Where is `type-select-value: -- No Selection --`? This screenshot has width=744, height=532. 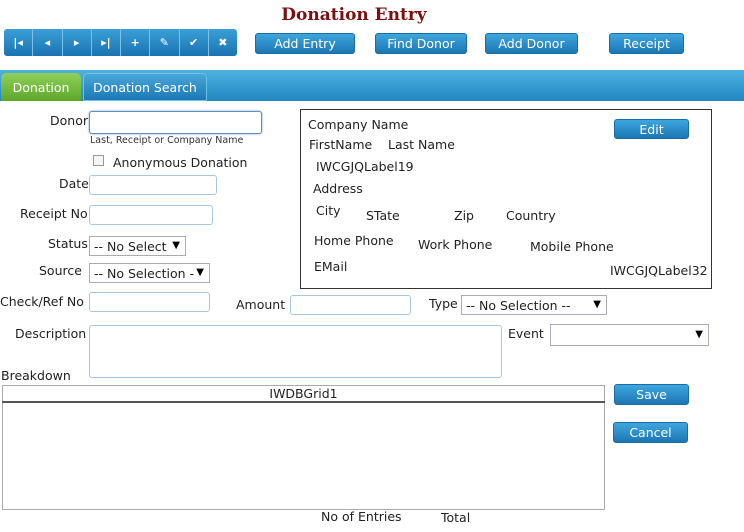 type-select-value: -- No Selection -- is located at coordinates (518, 305).